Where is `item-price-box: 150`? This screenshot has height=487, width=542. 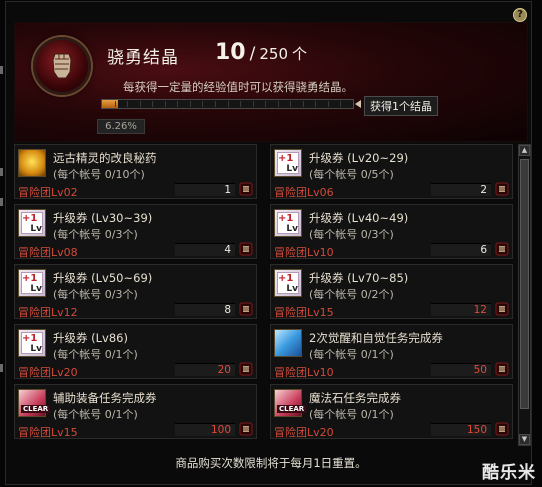
item-price-box: 150 is located at coordinates (461, 429).